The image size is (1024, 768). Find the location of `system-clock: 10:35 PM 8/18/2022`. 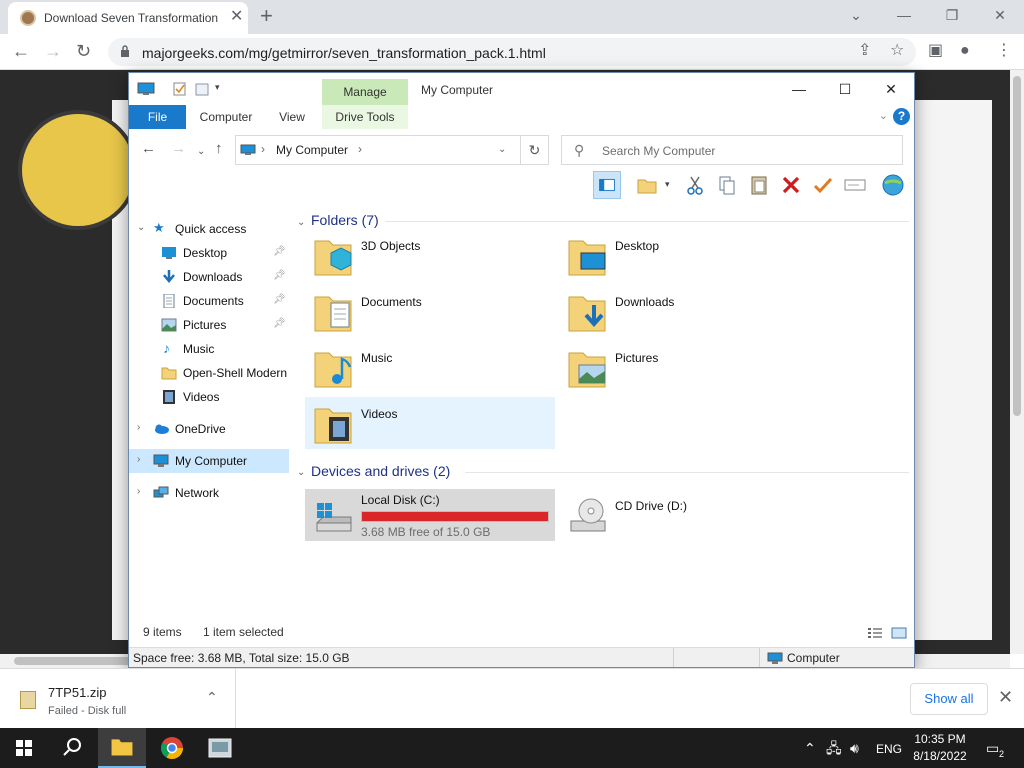

system-clock: 10:35 PM 8/18/2022 is located at coordinates (940, 748).